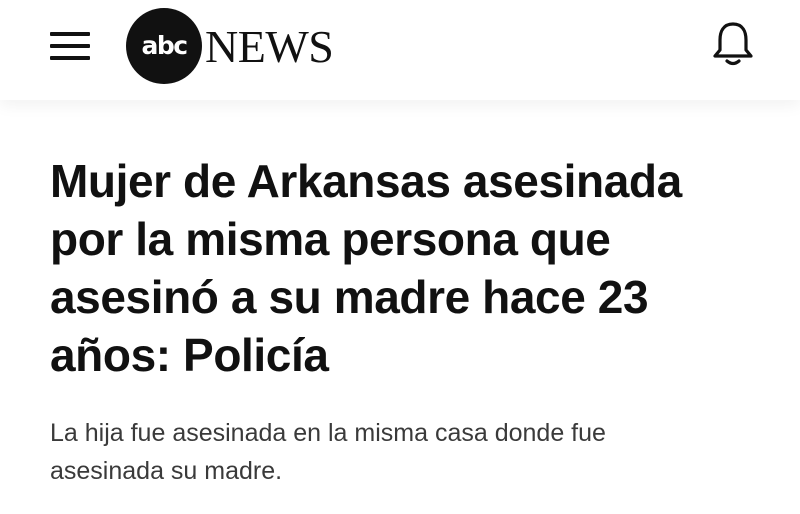 This screenshot has height=514, width=800. I want to click on menu-bar-bottom, so click(70, 58).